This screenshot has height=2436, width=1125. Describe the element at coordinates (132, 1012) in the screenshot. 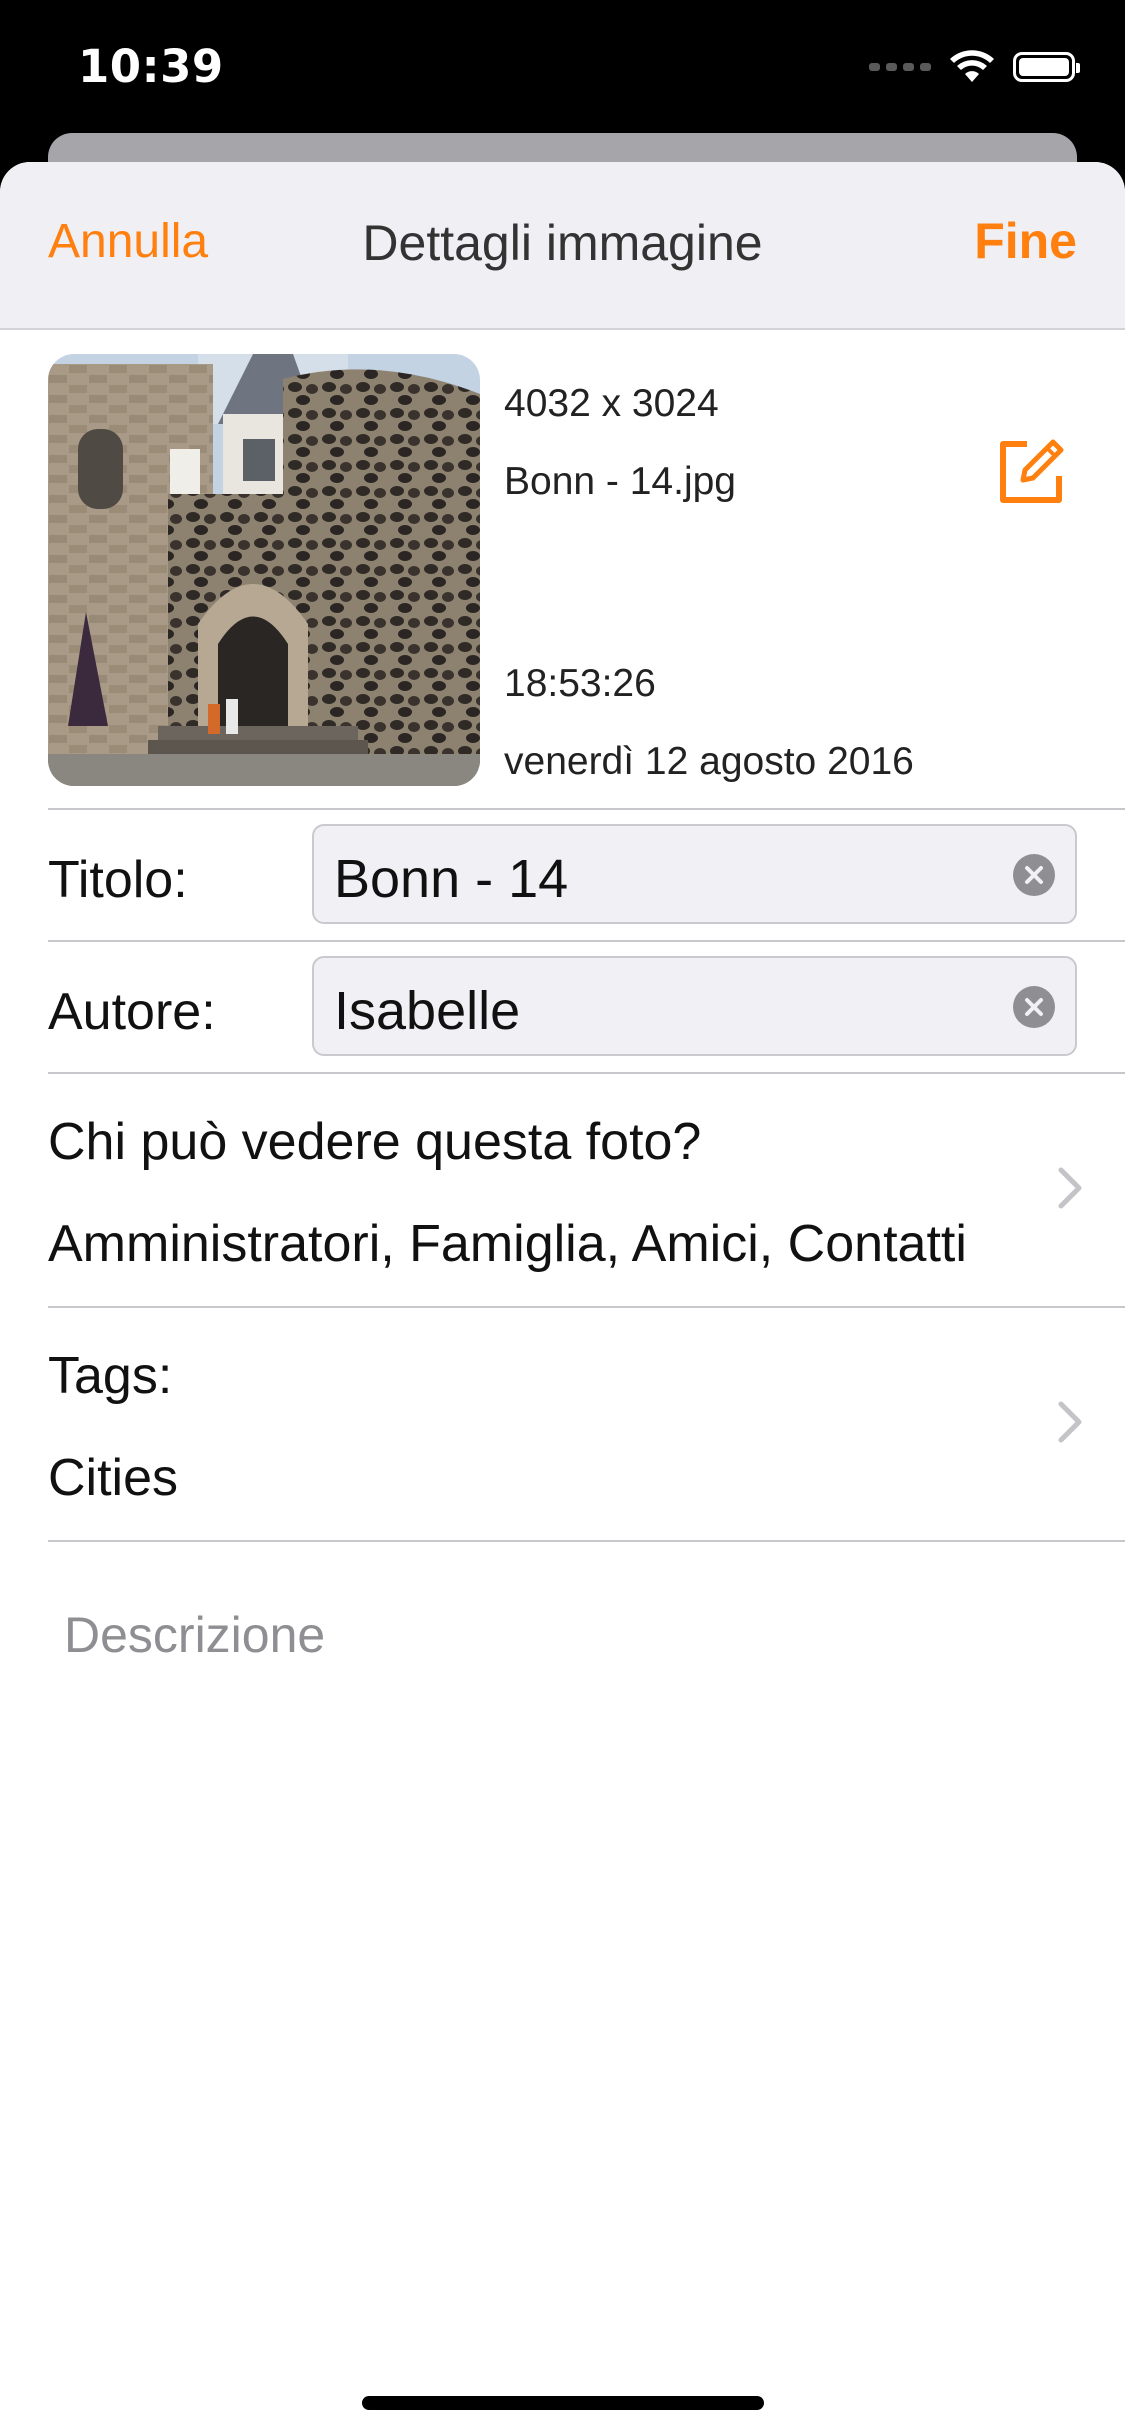

I see `author-label: Autore:` at that location.